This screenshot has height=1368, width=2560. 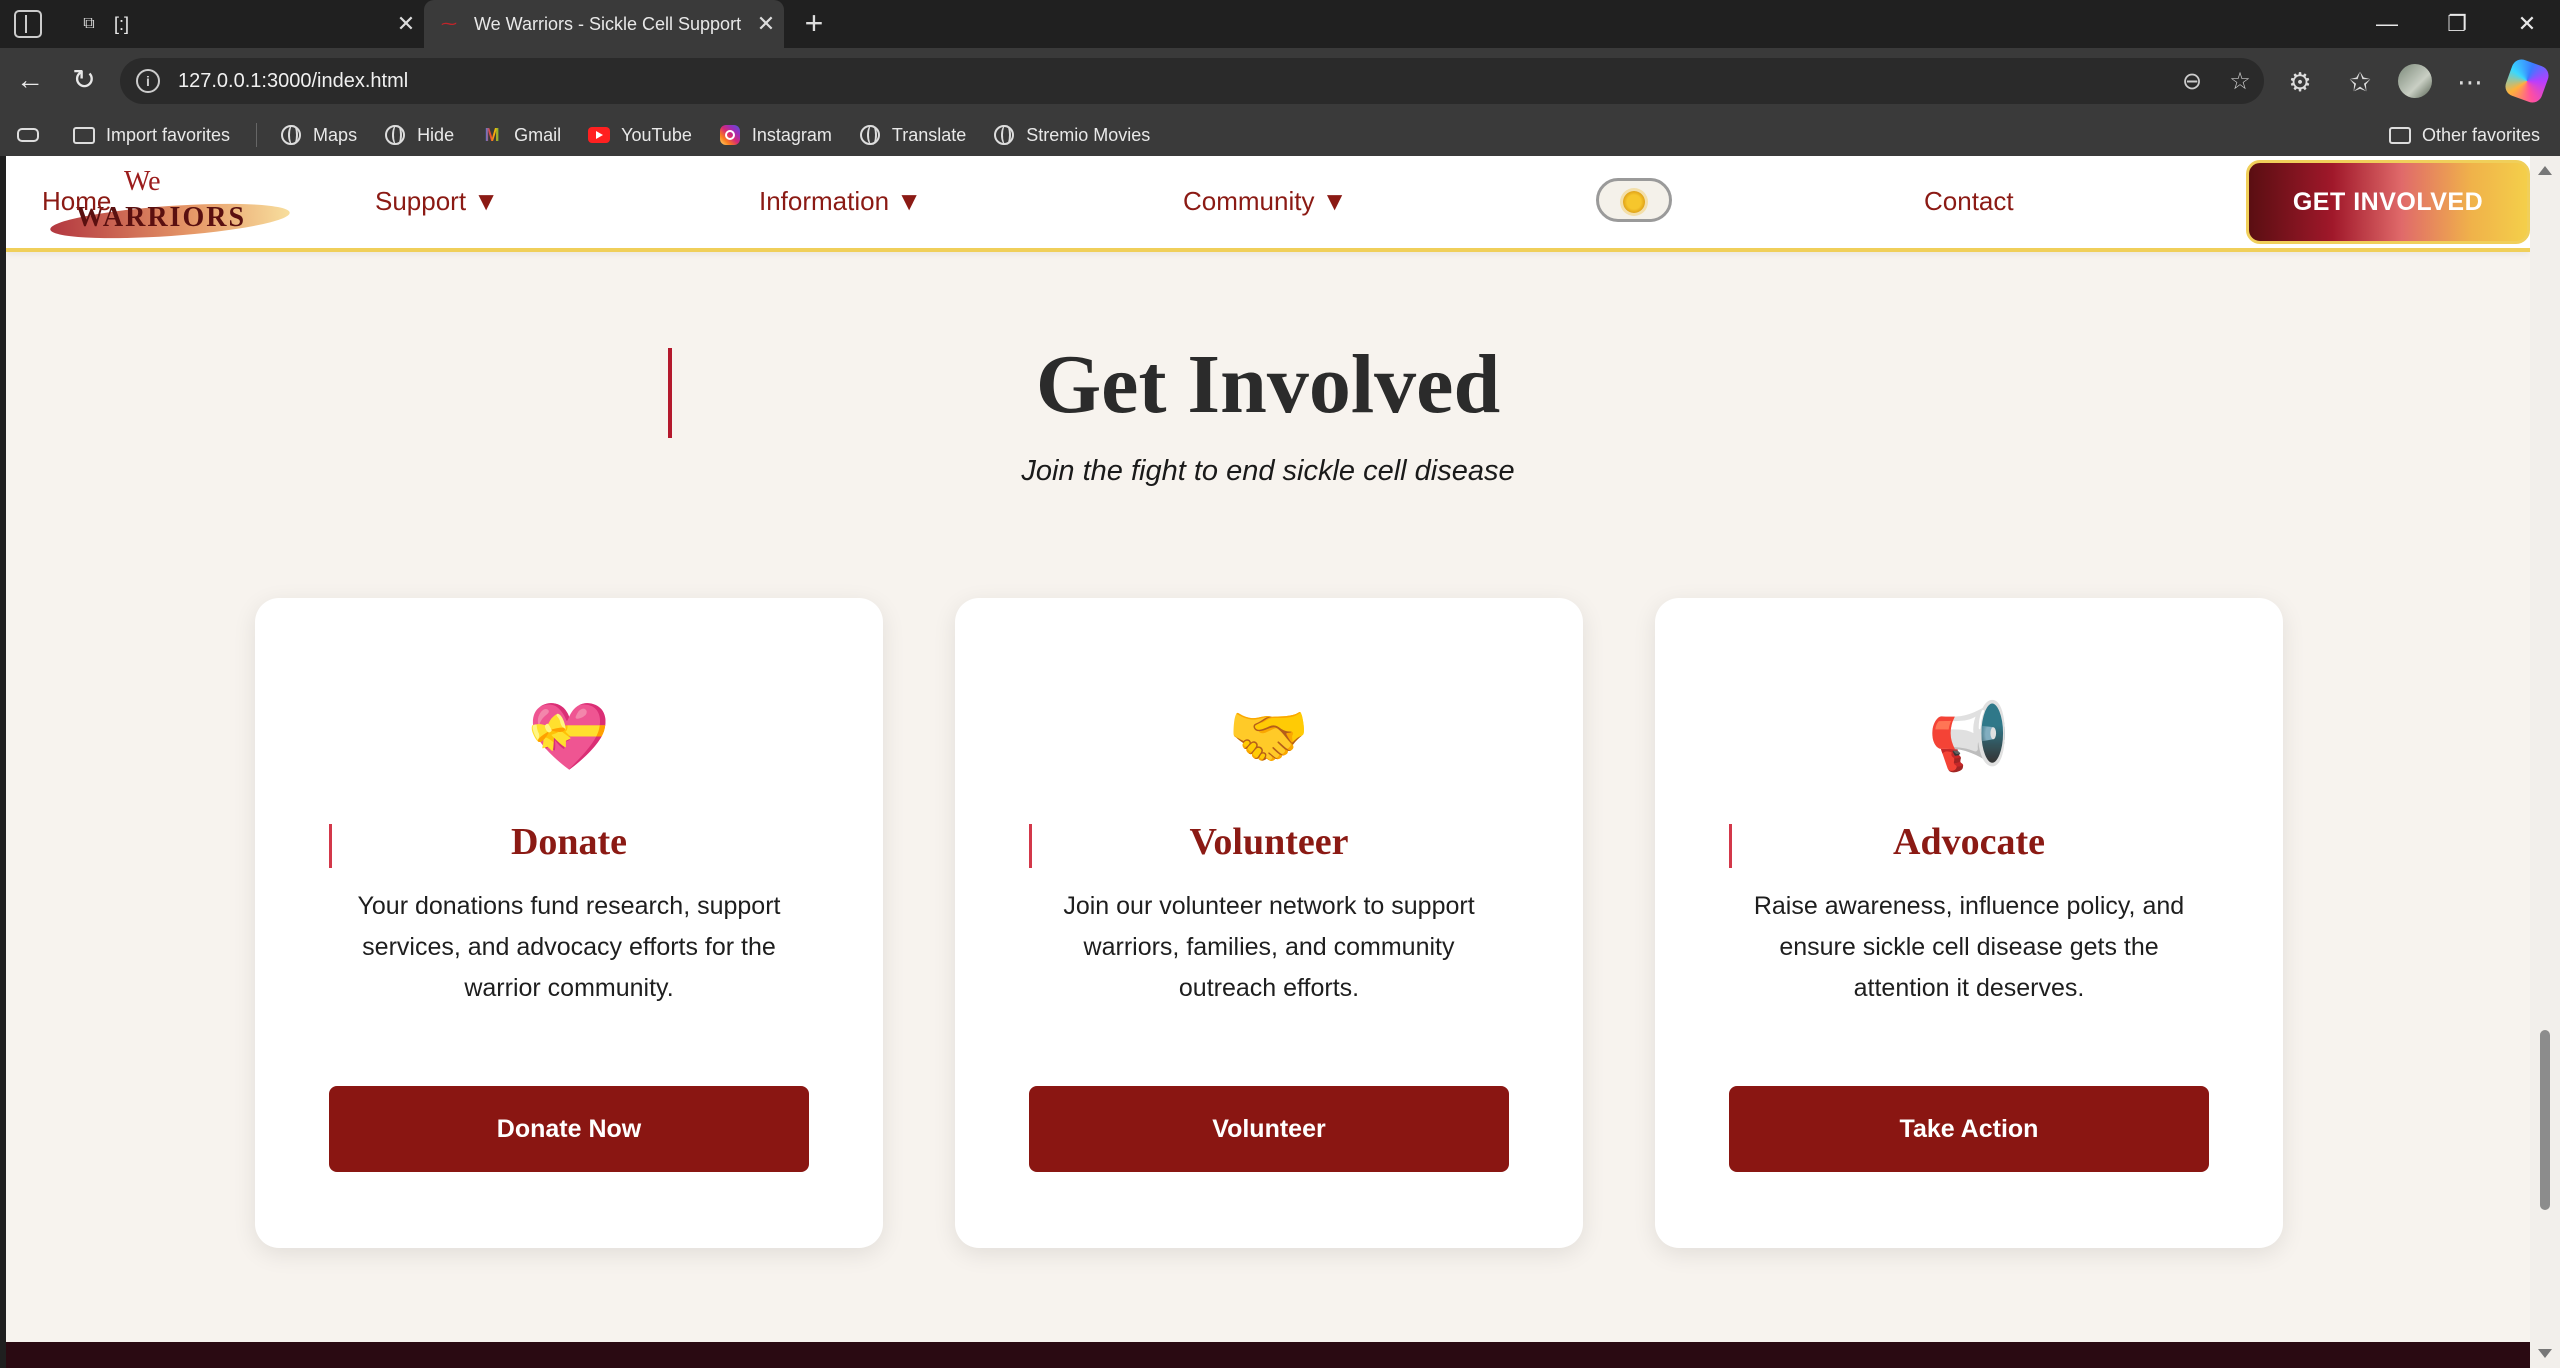 I want to click on bookmark-label: Translate, so click(x=929, y=134).